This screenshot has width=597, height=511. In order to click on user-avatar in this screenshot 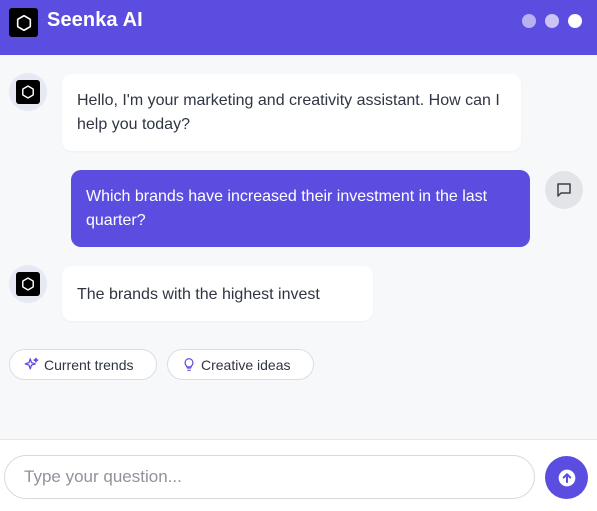, I will do `click(564, 190)`.